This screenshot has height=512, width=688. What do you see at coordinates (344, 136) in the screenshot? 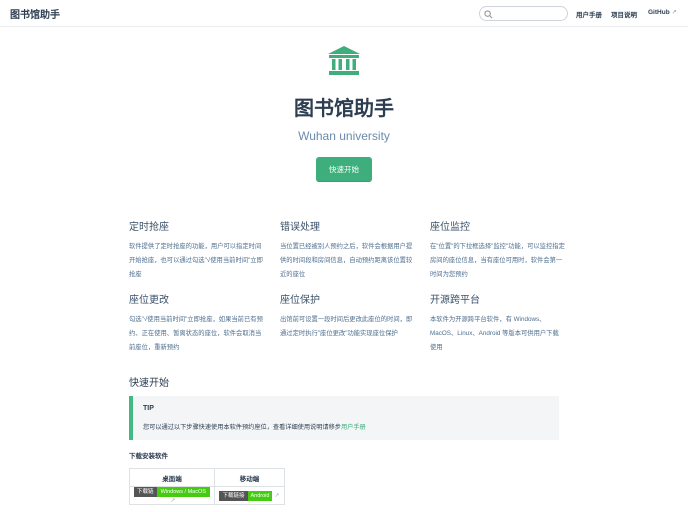
I see `hero-subtitle: Wuhan university` at bounding box center [344, 136].